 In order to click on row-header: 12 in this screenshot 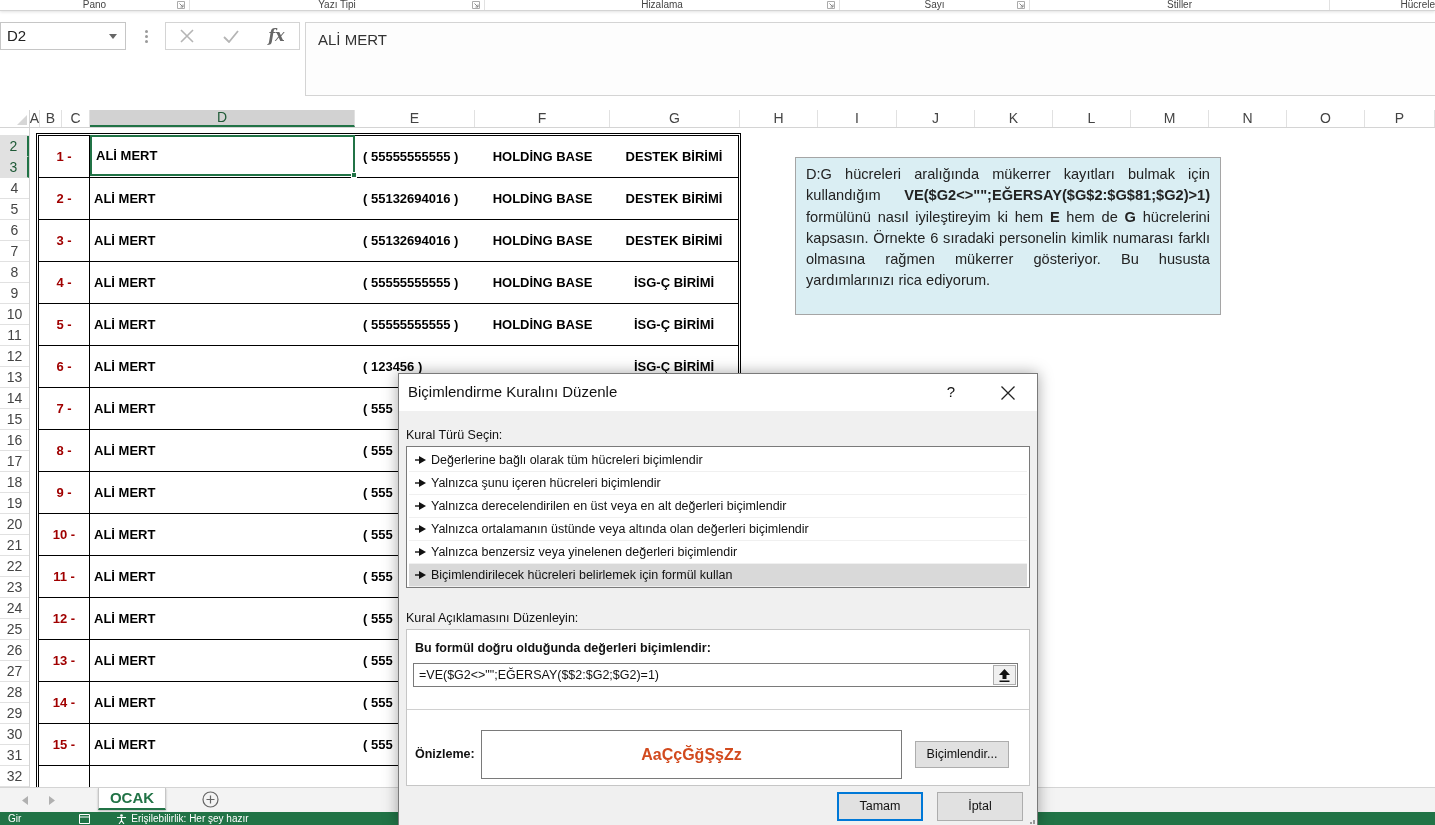, I will do `click(14, 356)`.